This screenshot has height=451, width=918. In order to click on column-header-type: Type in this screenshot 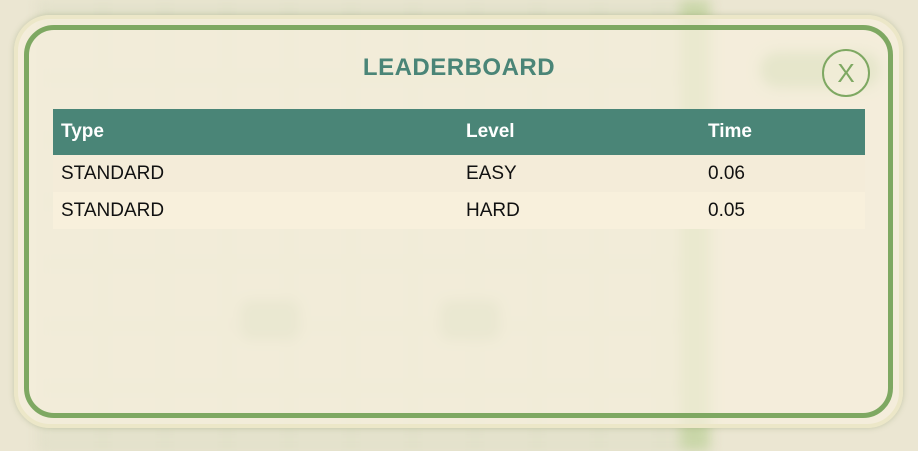, I will do `click(255, 132)`.